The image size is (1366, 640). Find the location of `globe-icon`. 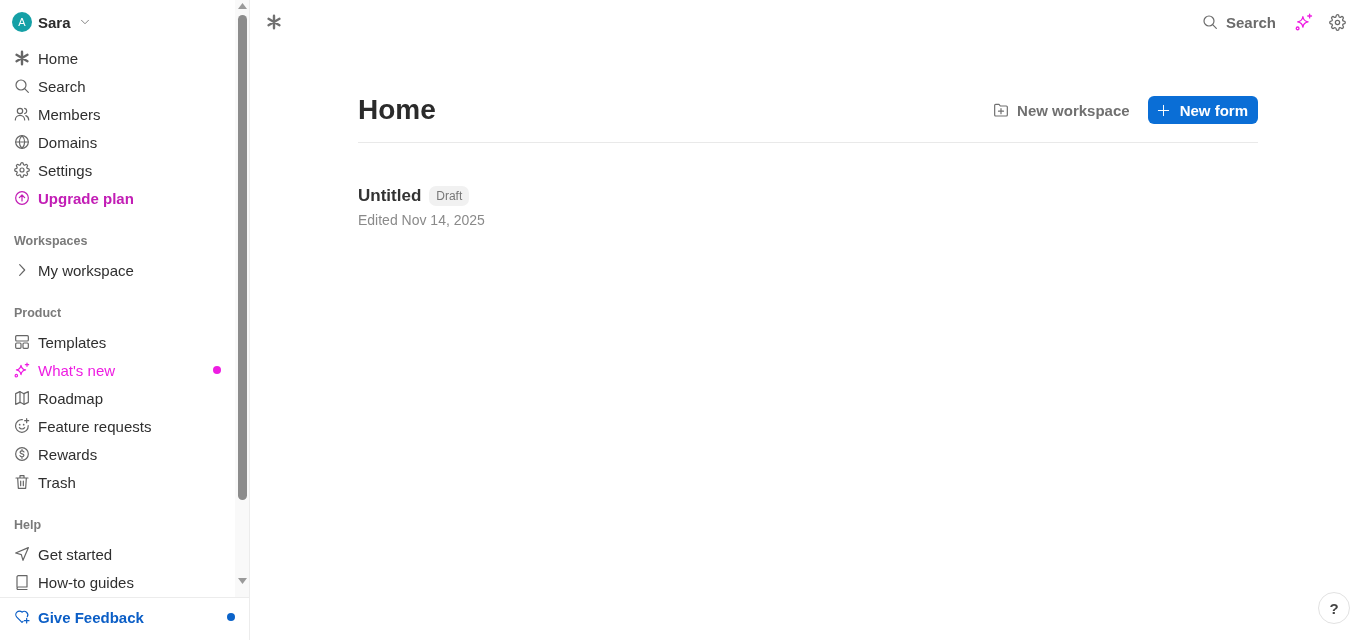

globe-icon is located at coordinates (22, 142).